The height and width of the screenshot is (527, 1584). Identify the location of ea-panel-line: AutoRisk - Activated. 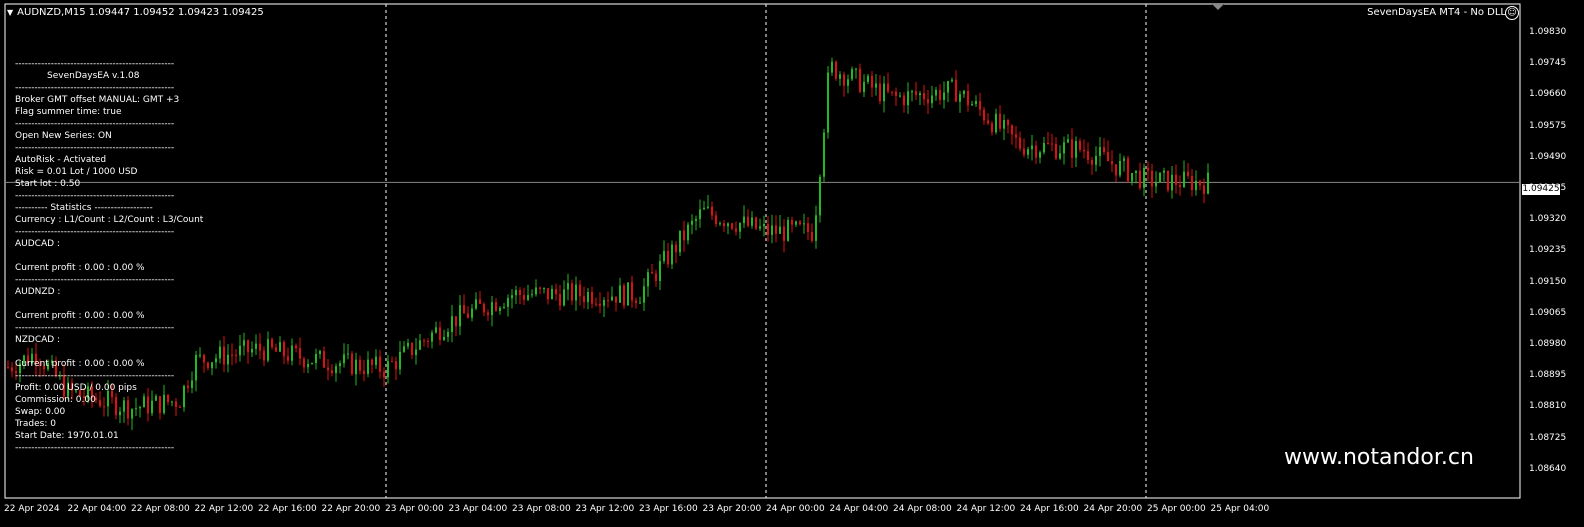
(61, 160).